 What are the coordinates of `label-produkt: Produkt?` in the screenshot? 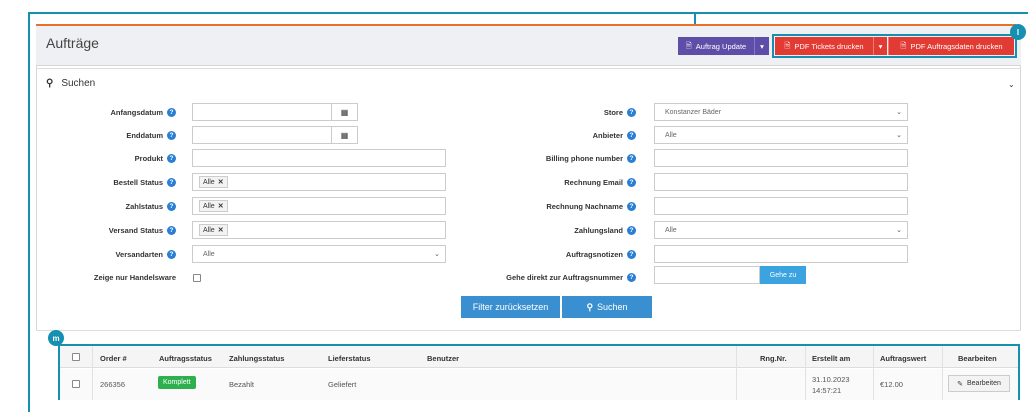 It's located at (118, 158).